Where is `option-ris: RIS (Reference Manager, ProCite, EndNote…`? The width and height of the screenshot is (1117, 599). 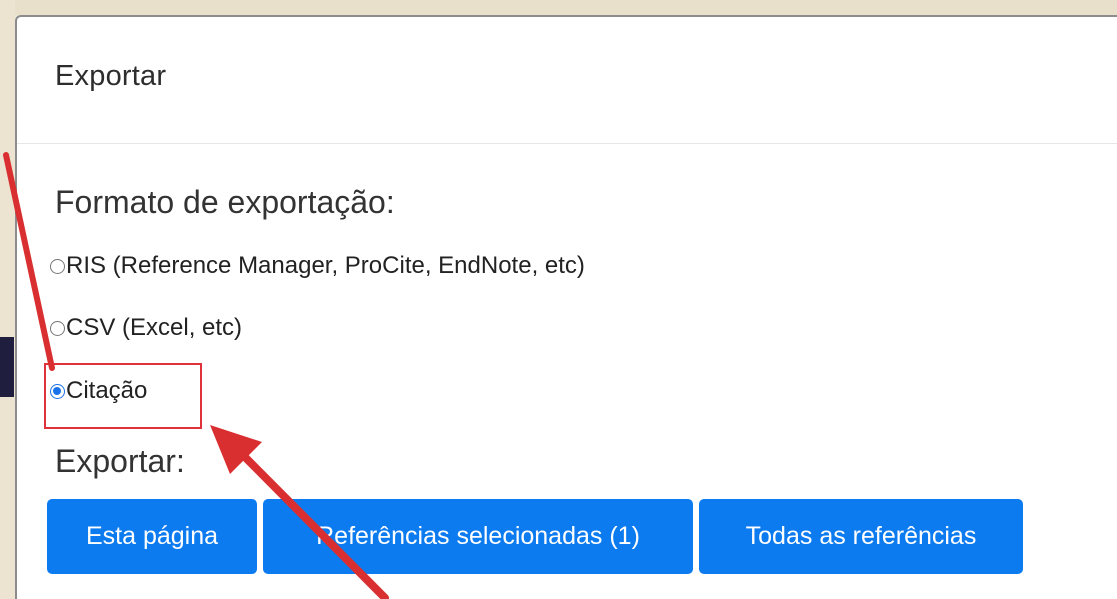 option-ris: RIS (Reference Manager, ProCite, EndNote… is located at coordinates (317, 266).